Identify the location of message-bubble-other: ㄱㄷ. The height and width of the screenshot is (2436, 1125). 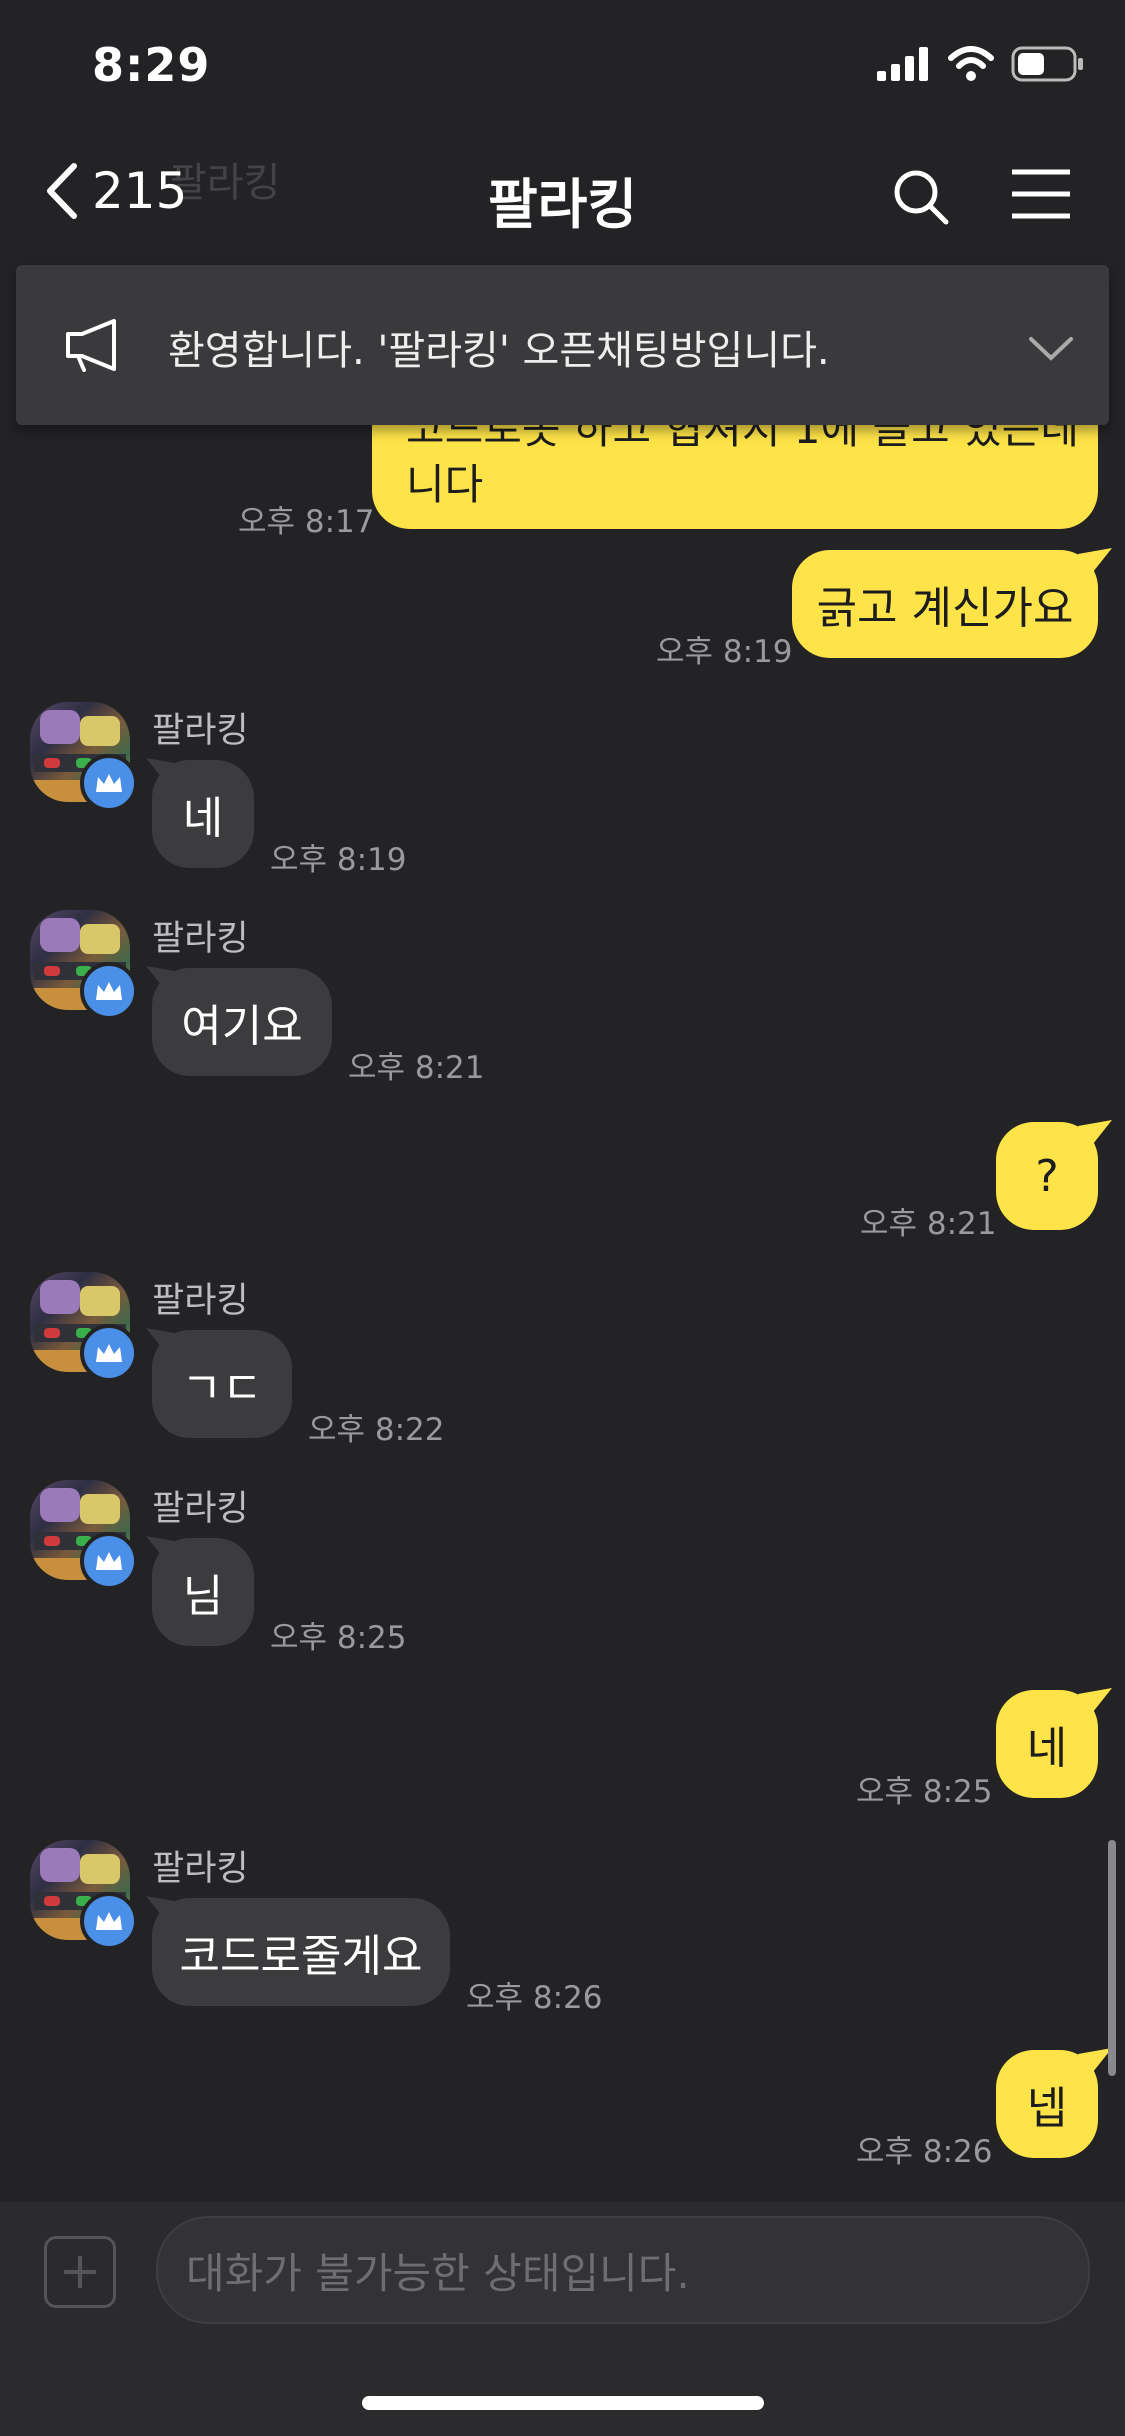
(222, 1384).